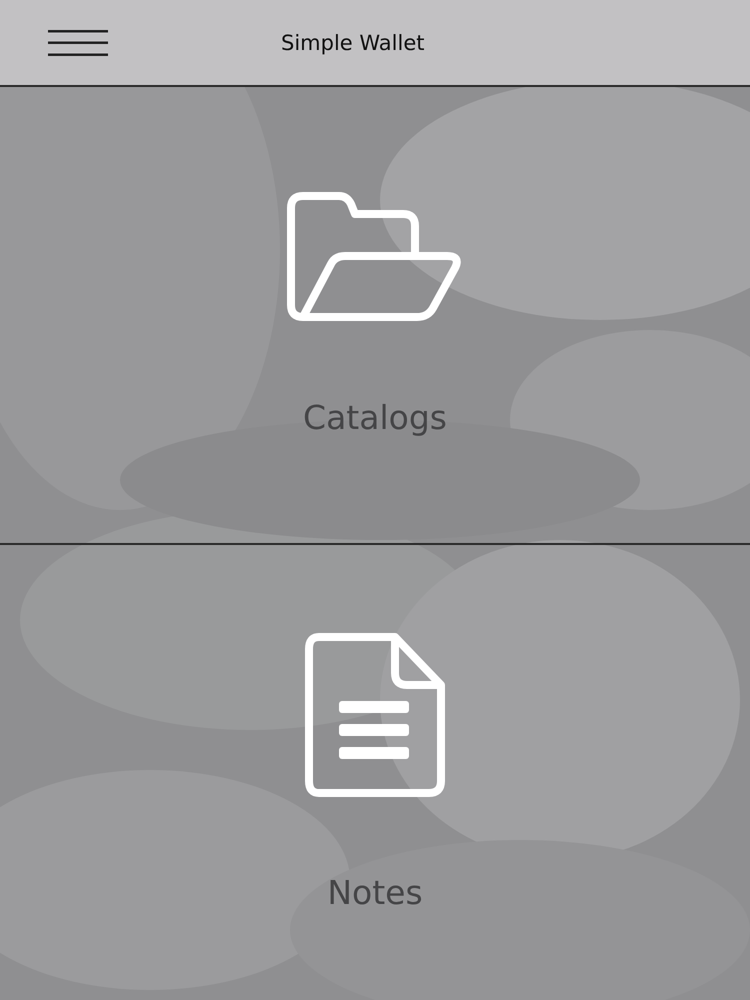 The image size is (750, 1000). I want to click on menu-icon, so click(78, 43).